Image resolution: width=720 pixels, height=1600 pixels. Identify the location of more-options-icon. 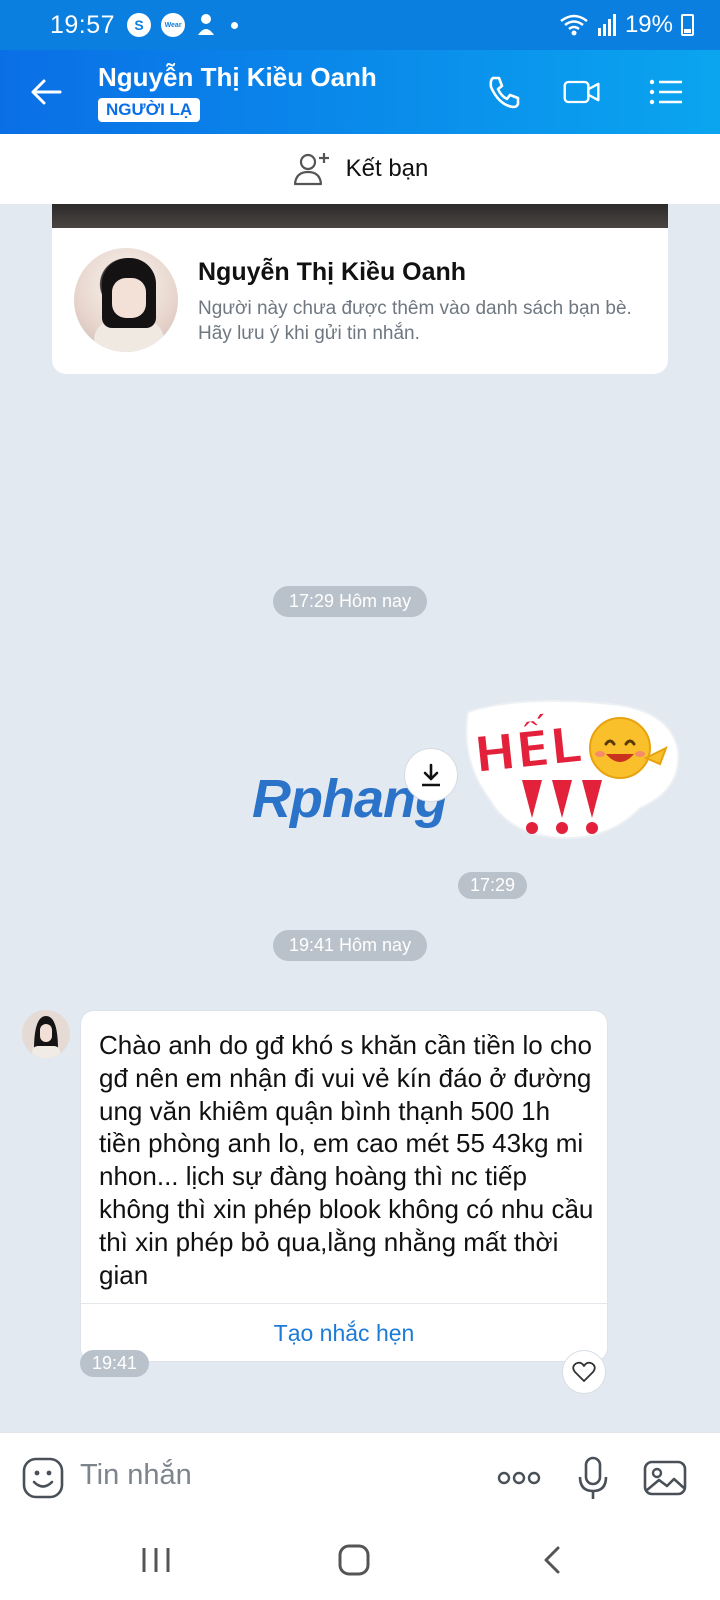
(519, 1478).